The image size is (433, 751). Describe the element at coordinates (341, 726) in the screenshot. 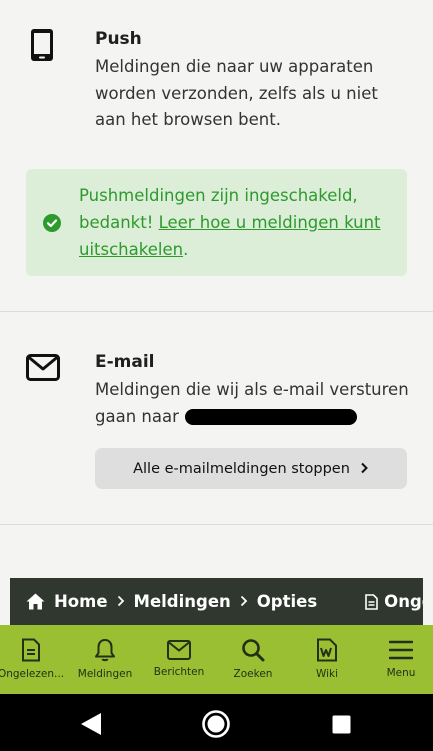

I see `recent-apps-icon` at that location.